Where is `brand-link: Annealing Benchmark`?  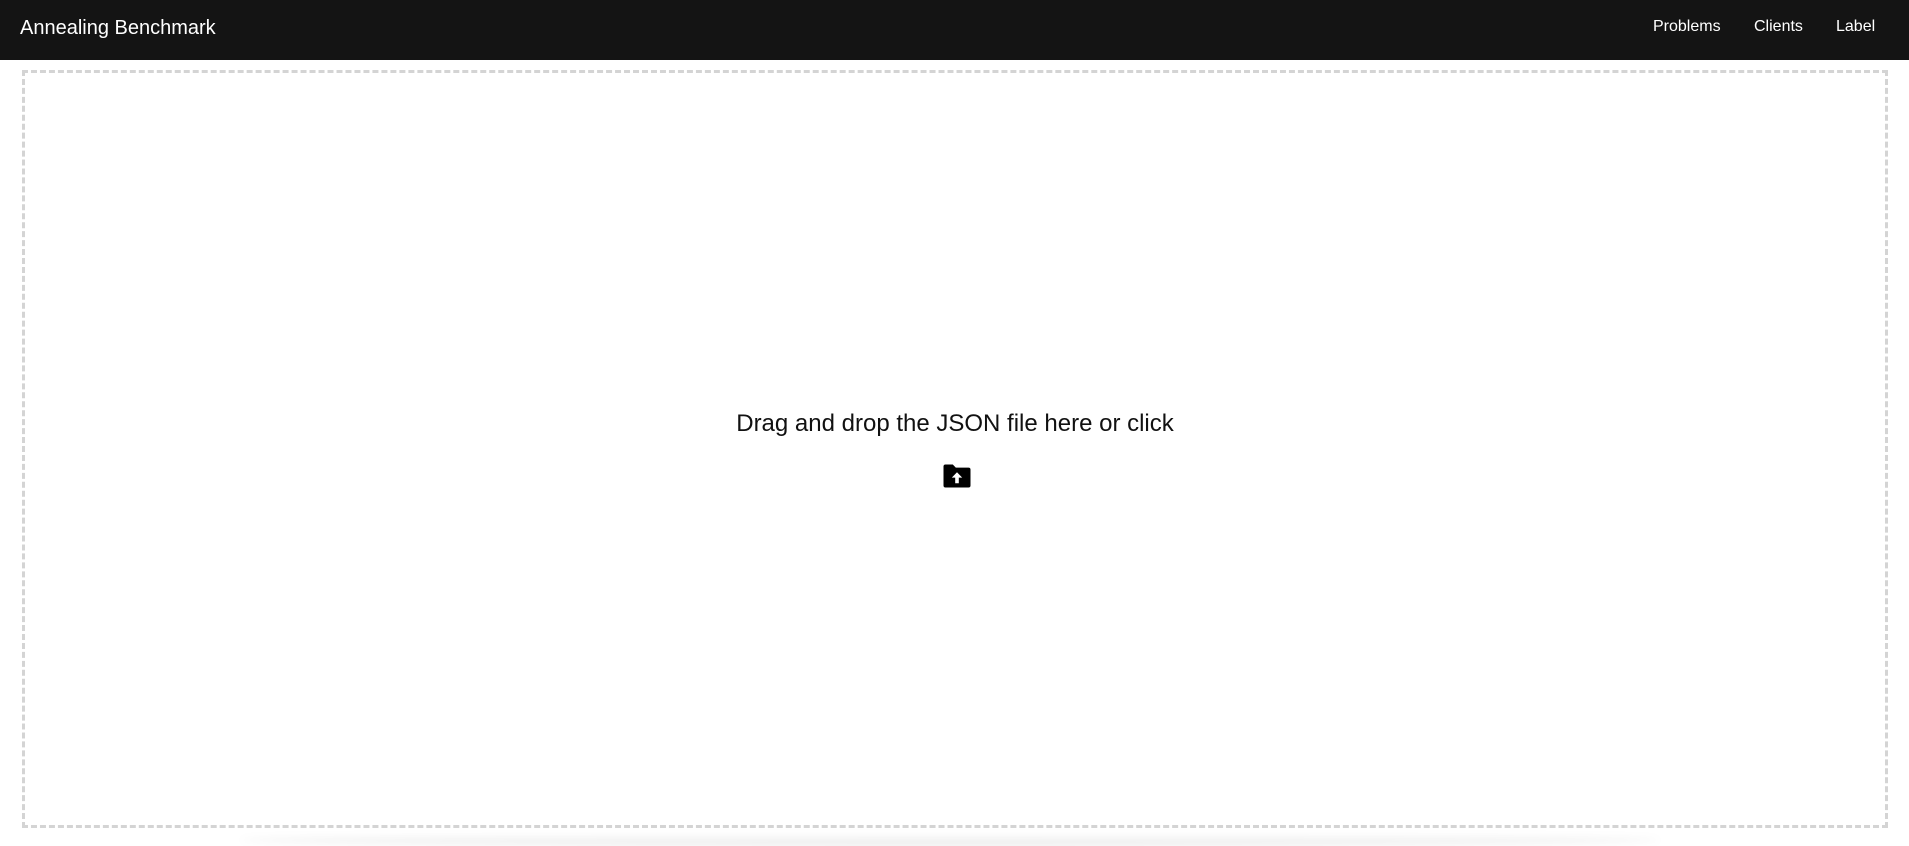 brand-link: Annealing Benchmark is located at coordinates (118, 28).